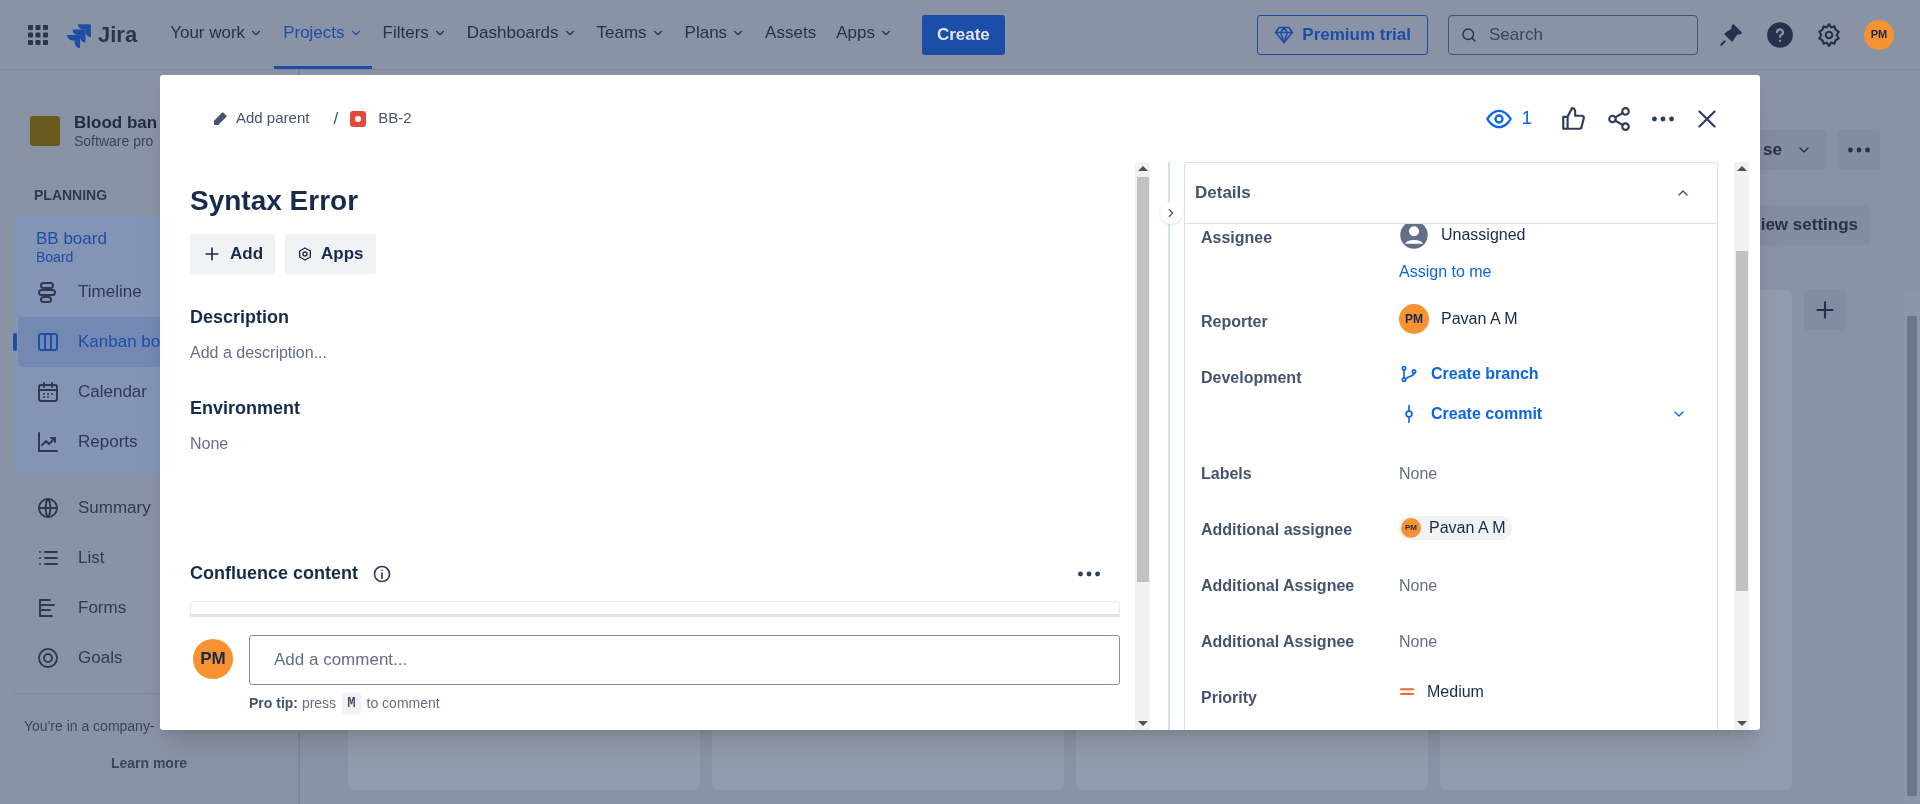 The image size is (1920, 804). I want to click on nav-menu-item: Projects, so click(323, 34).